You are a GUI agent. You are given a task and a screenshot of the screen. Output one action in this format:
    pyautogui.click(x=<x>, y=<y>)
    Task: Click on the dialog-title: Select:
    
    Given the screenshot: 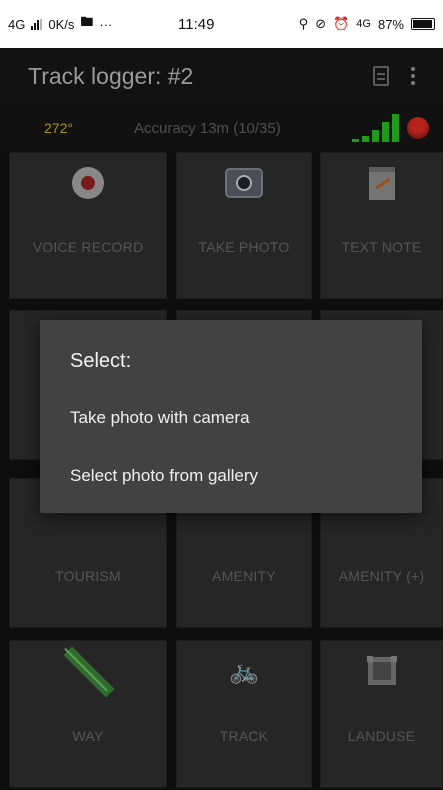 What is the action you would take?
    pyautogui.click(x=101, y=361)
    